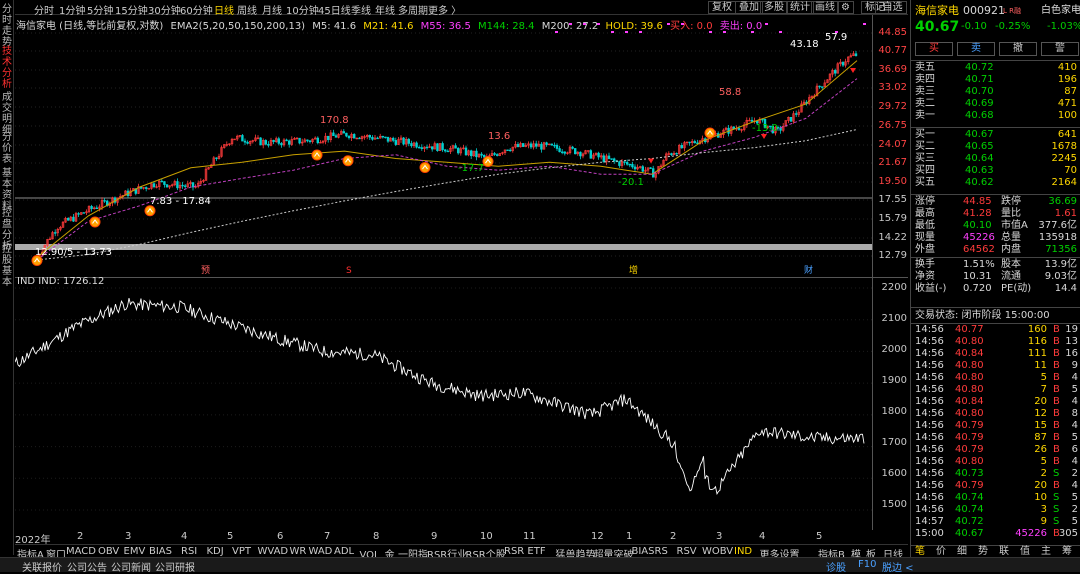  Describe the element at coordinates (7, 266) in the screenshot. I see `left-tab-6: 控股基本` at that location.